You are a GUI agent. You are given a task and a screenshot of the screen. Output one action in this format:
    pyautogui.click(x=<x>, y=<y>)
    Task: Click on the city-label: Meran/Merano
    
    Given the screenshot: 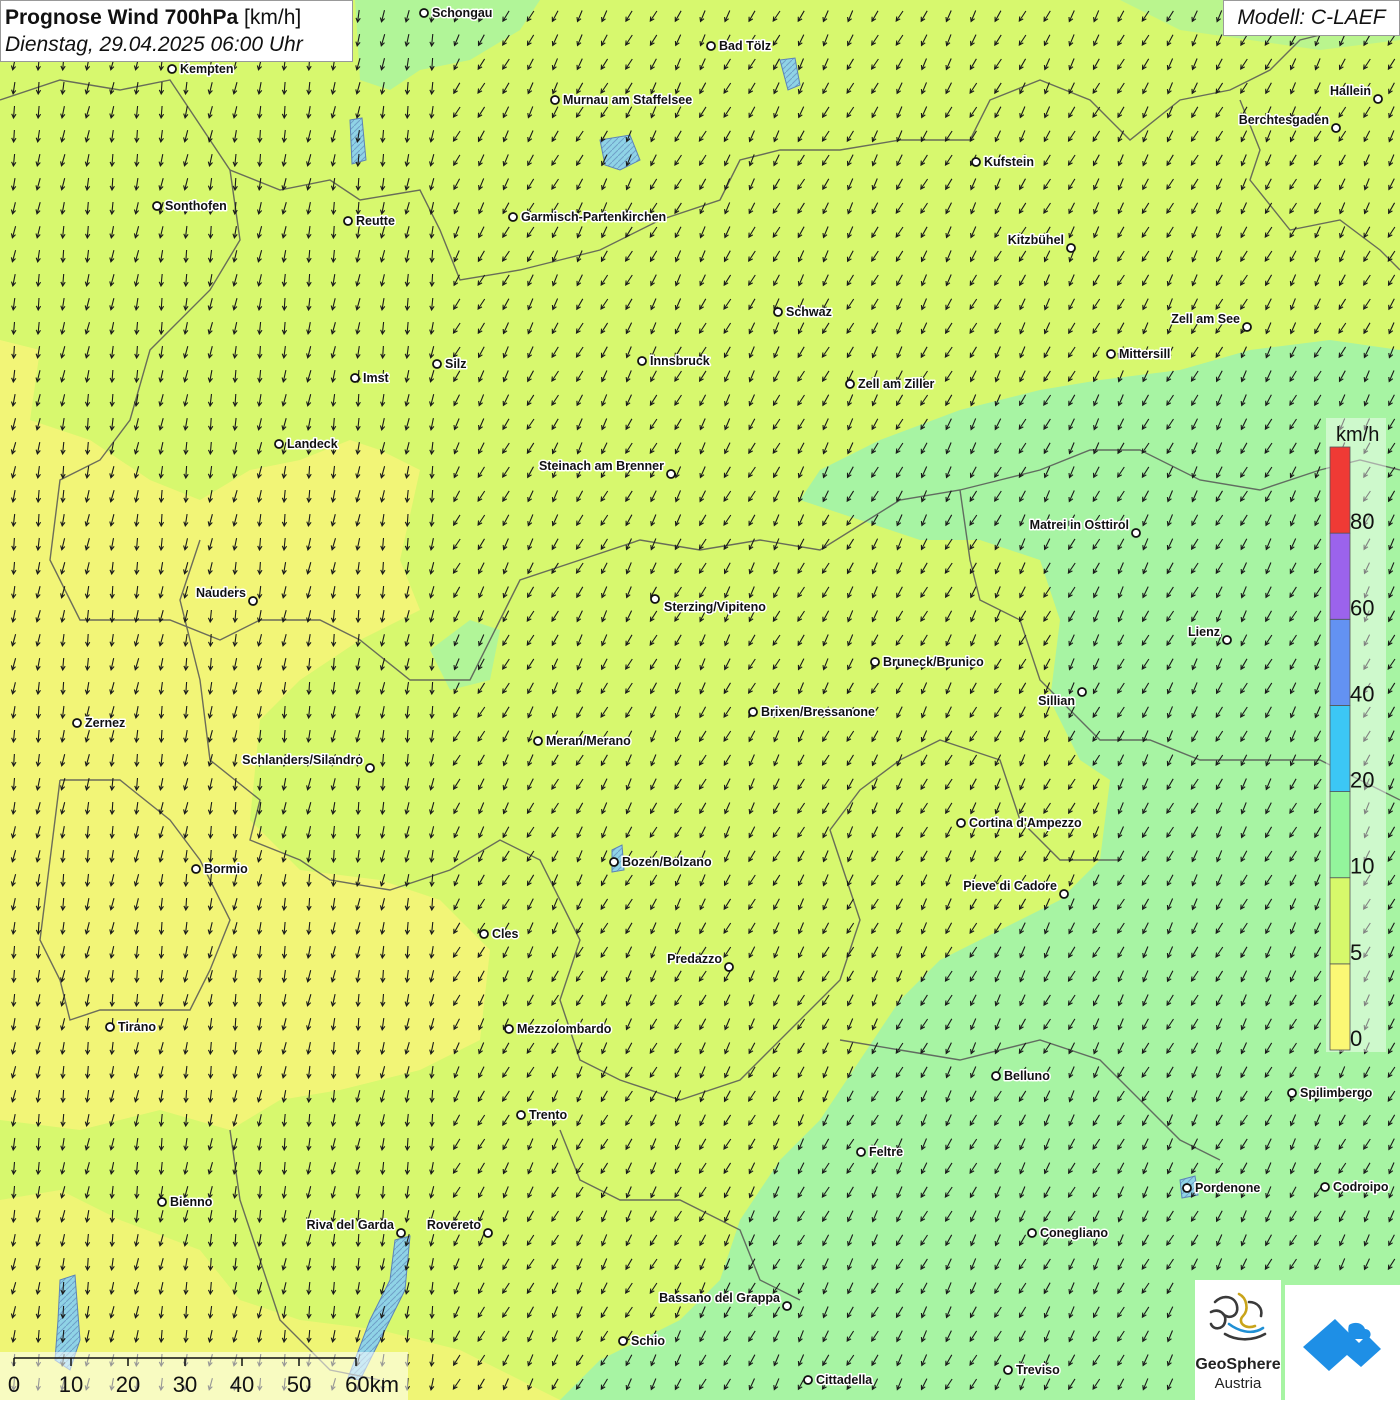 What is the action you would take?
    pyautogui.click(x=588, y=741)
    